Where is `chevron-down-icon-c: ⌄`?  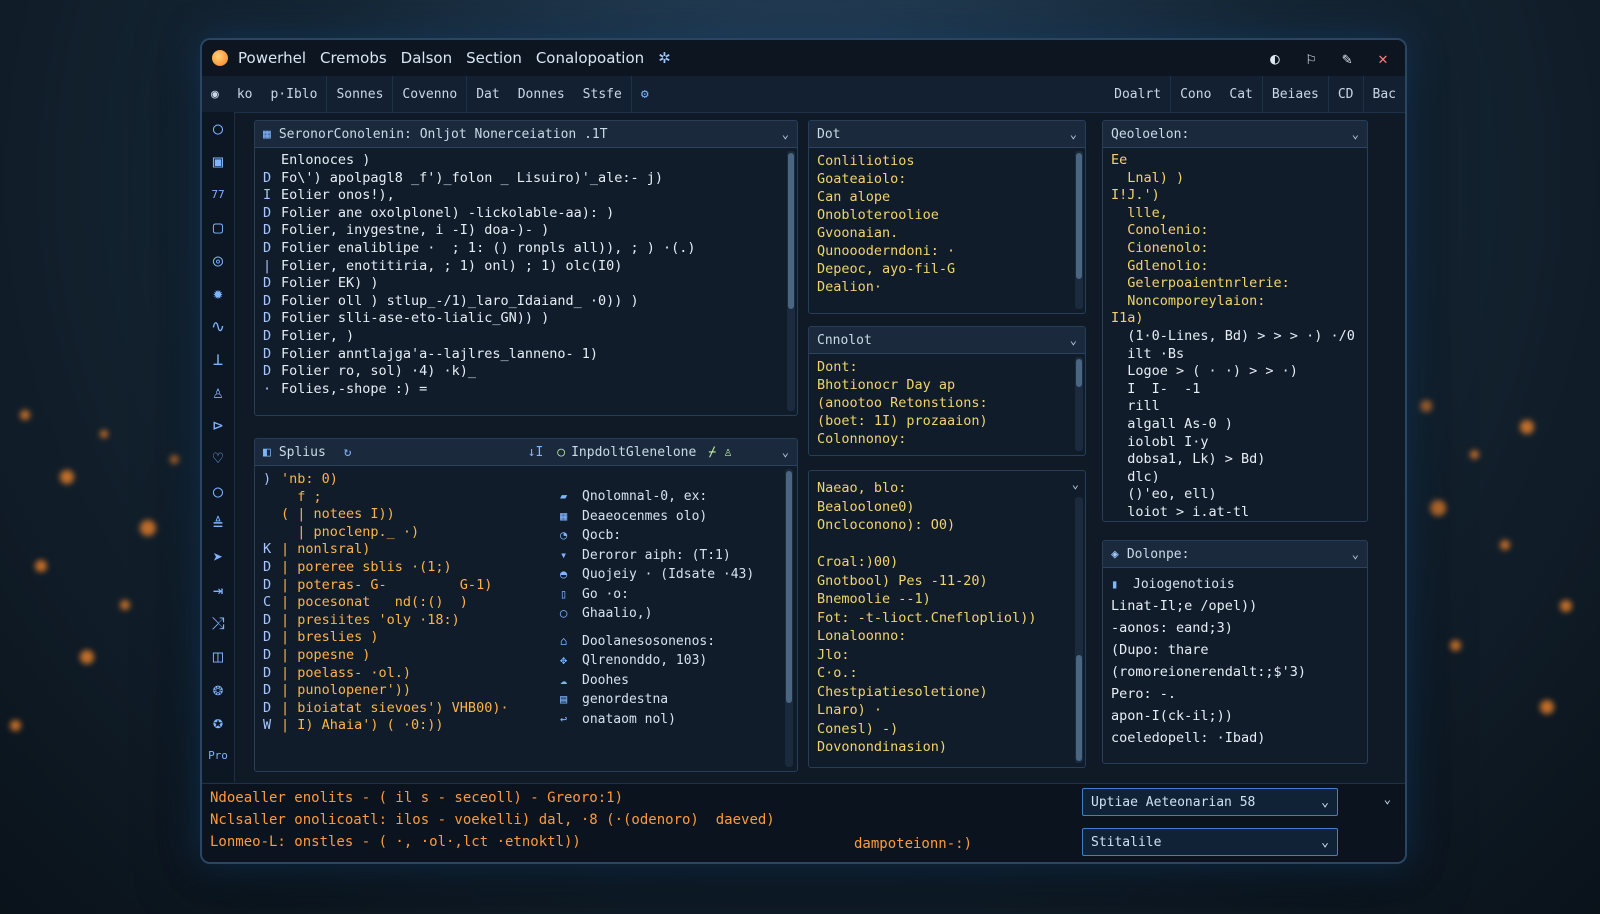 chevron-down-icon-c: ⌄ is located at coordinates (1075, 484).